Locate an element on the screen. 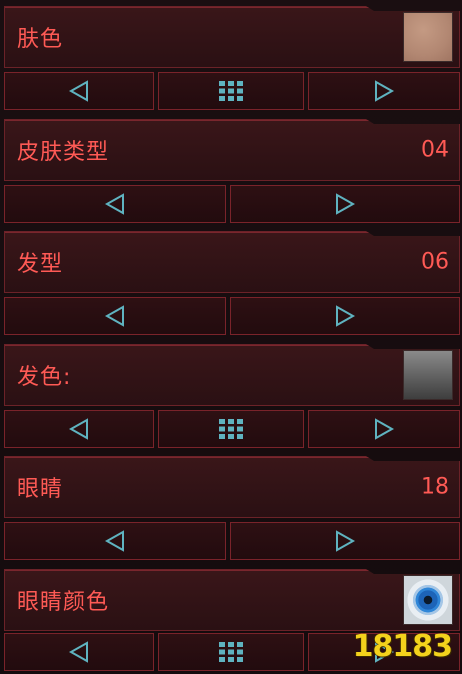 Image resolution: width=462 pixels, height=674 pixels. watermark-logo: 18183 is located at coordinates (402, 646).